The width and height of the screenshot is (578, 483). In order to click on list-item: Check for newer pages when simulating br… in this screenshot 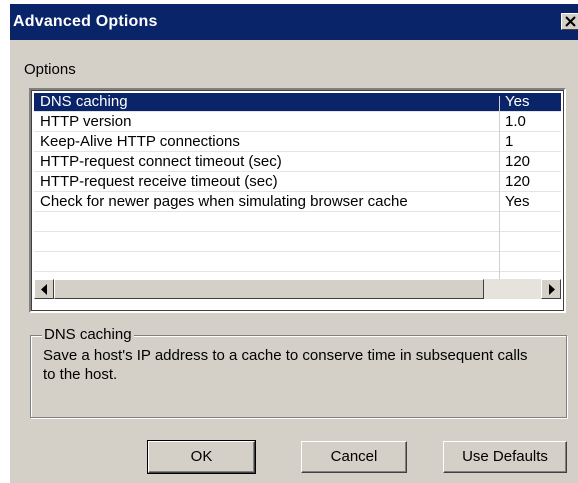, I will do `click(297, 202)`.